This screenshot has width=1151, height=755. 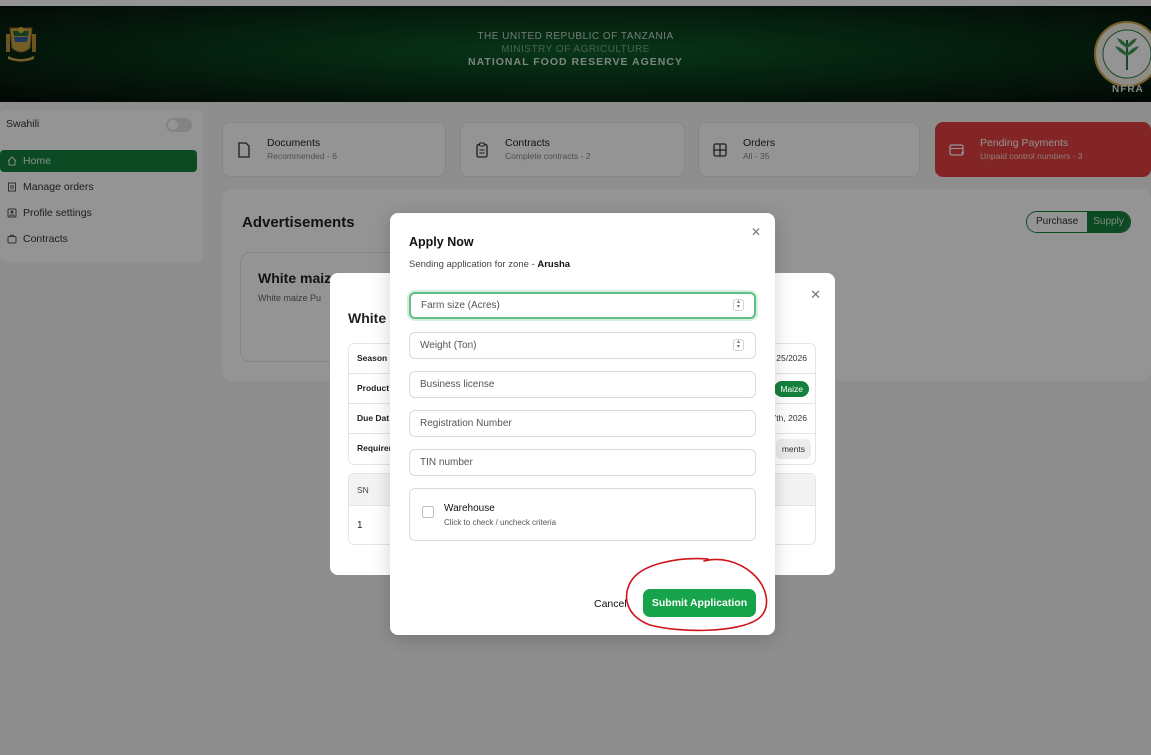 What do you see at coordinates (500, 522) in the screenshot?
I see `criteria-hint: Click to check / uncheck criteria` at bounding box center [500, 522].